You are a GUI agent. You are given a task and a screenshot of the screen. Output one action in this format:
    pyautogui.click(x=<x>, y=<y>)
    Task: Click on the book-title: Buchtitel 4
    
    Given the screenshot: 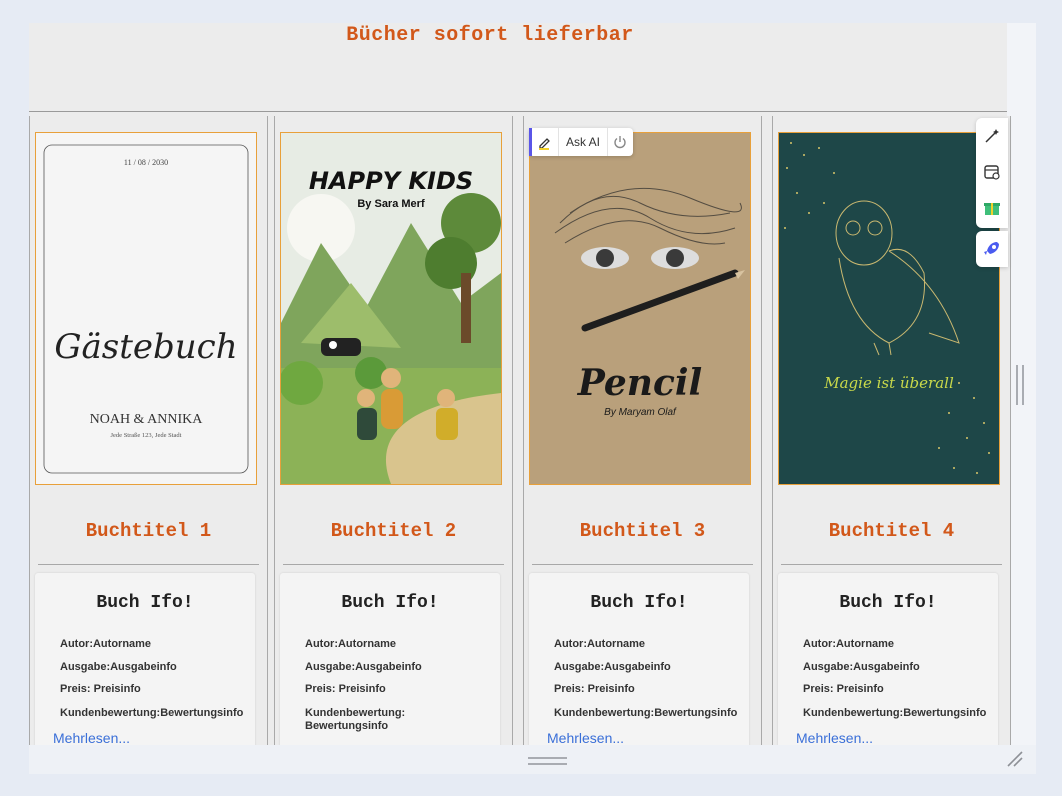 What is the action you would take?
    pyautogui.click(x=891, y=531)
    